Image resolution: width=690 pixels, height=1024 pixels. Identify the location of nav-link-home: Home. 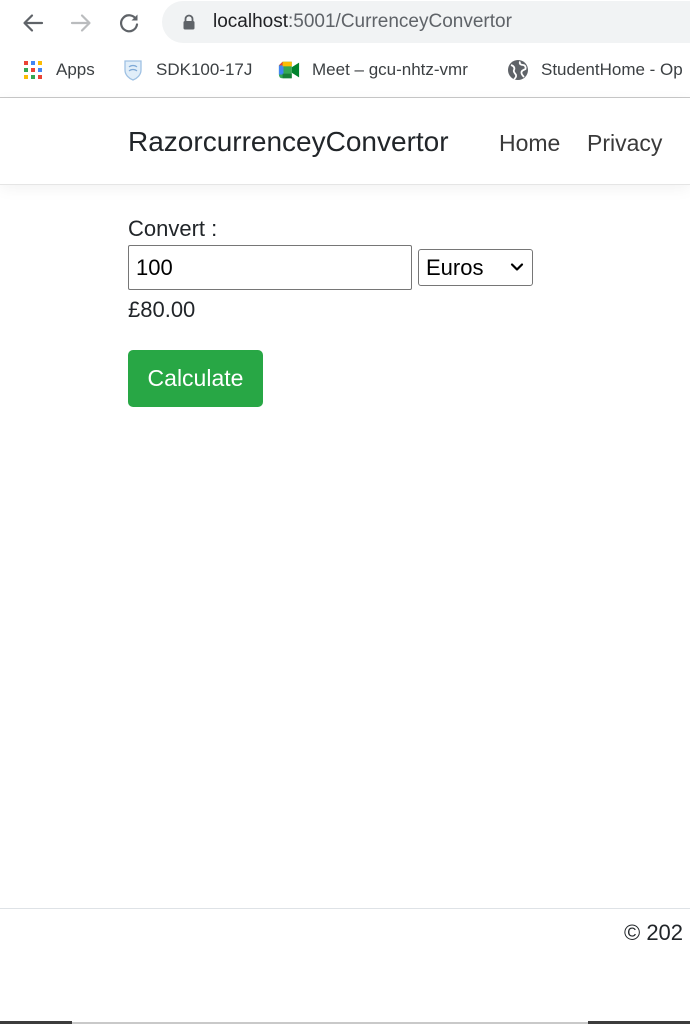
(529, 143).